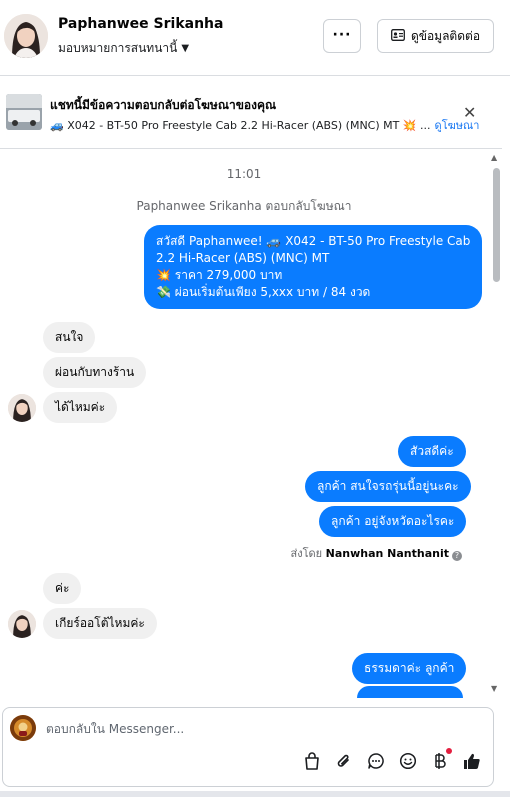 Image resolution: width=510 pixels, height=797 pixels. Describe the element at coordinates (185, 48) in the screenshot. I see `caret-down-icon: ▼` at that location.